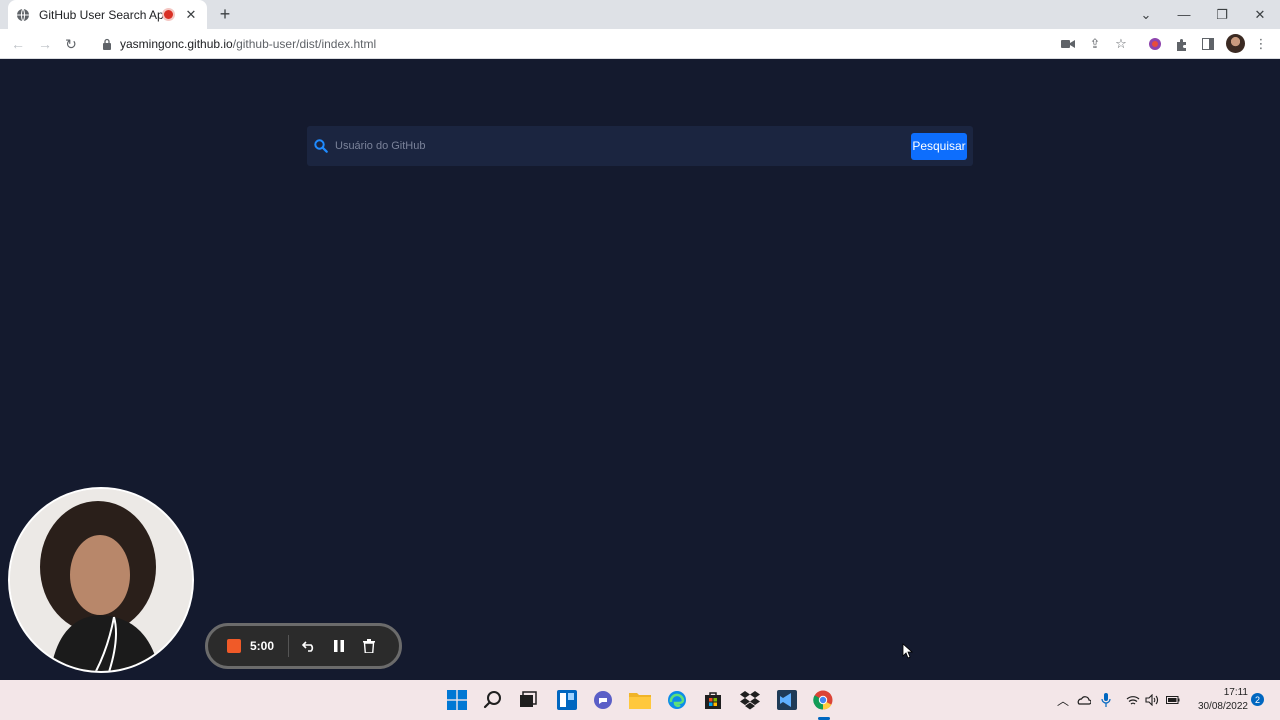 This screenshot has height=720, width=1280. I want to click on mouse-cursor-icon, so click(908, 651).